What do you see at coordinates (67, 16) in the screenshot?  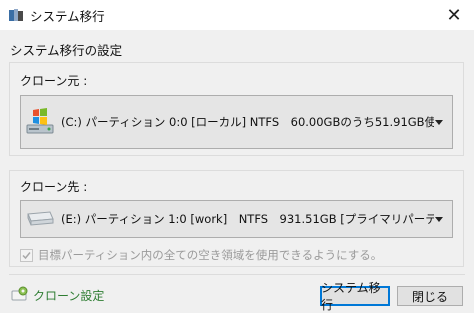 I see `window-title: システム移行` at bounding box center [67, 16].